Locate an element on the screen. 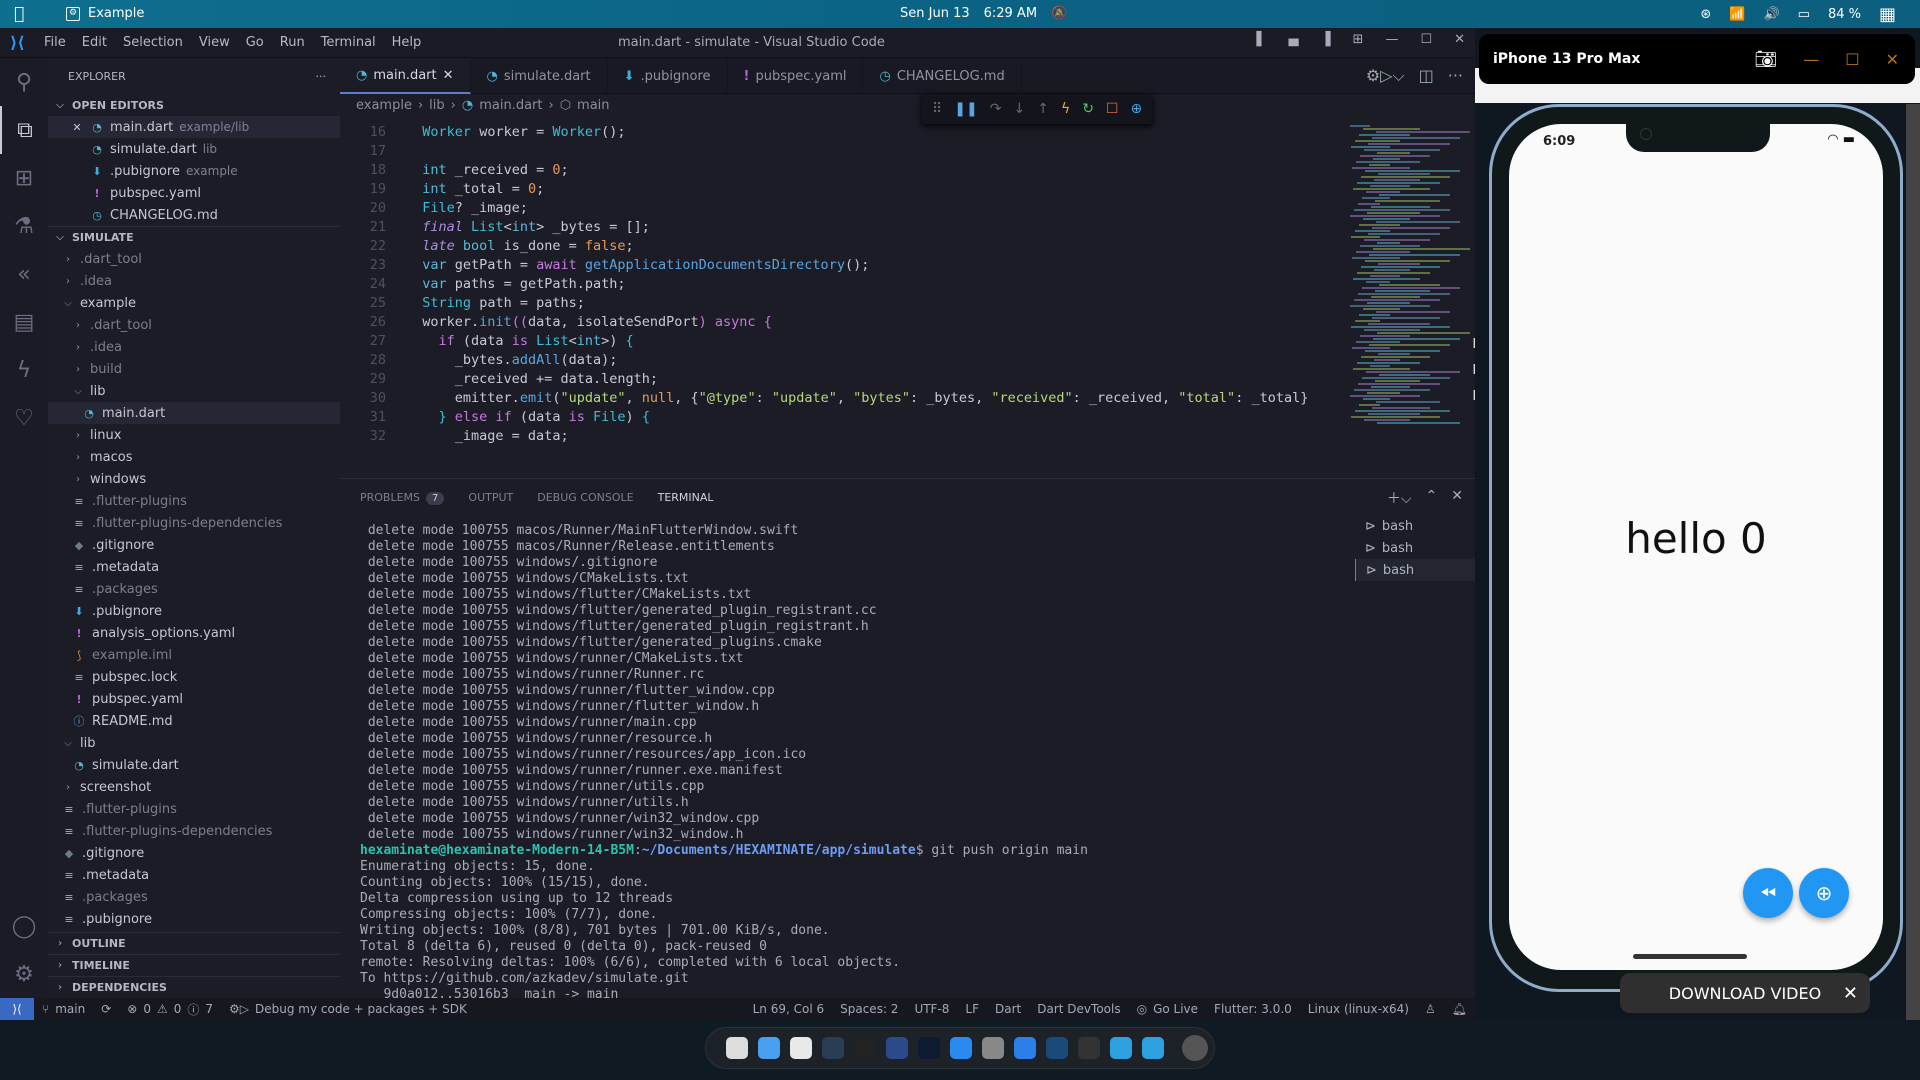 This screenshot has height=1080, width=1920. tree-item: › build is located at coordinates (194, 369).